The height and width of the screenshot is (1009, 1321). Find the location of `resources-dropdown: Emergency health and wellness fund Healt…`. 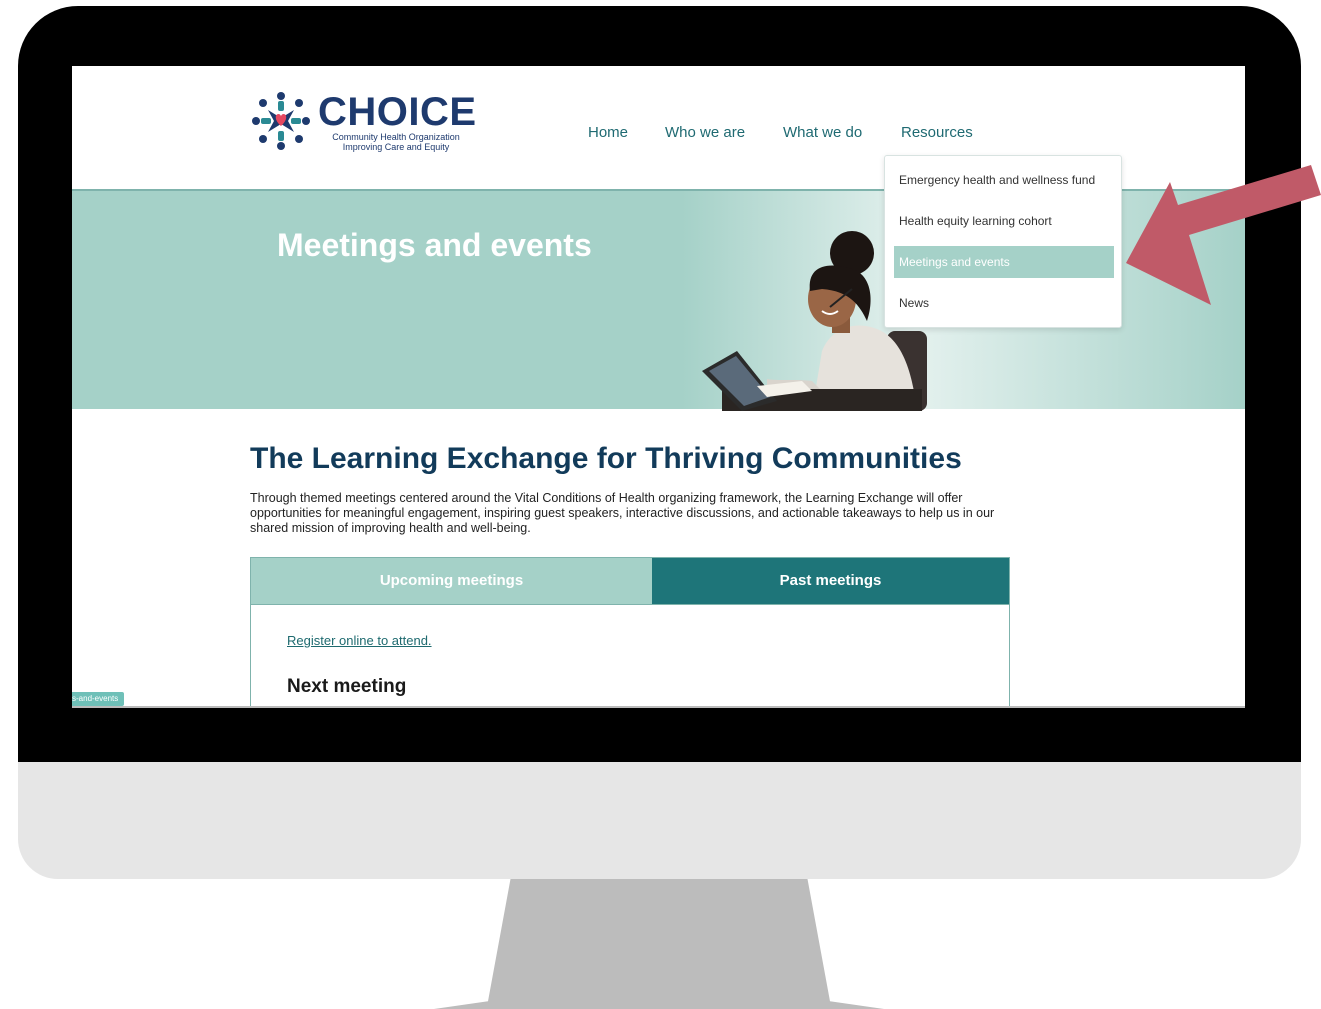

resources-dropdown: Emergency health and wellness fund Healt… is located at coordinates (1003, 241).